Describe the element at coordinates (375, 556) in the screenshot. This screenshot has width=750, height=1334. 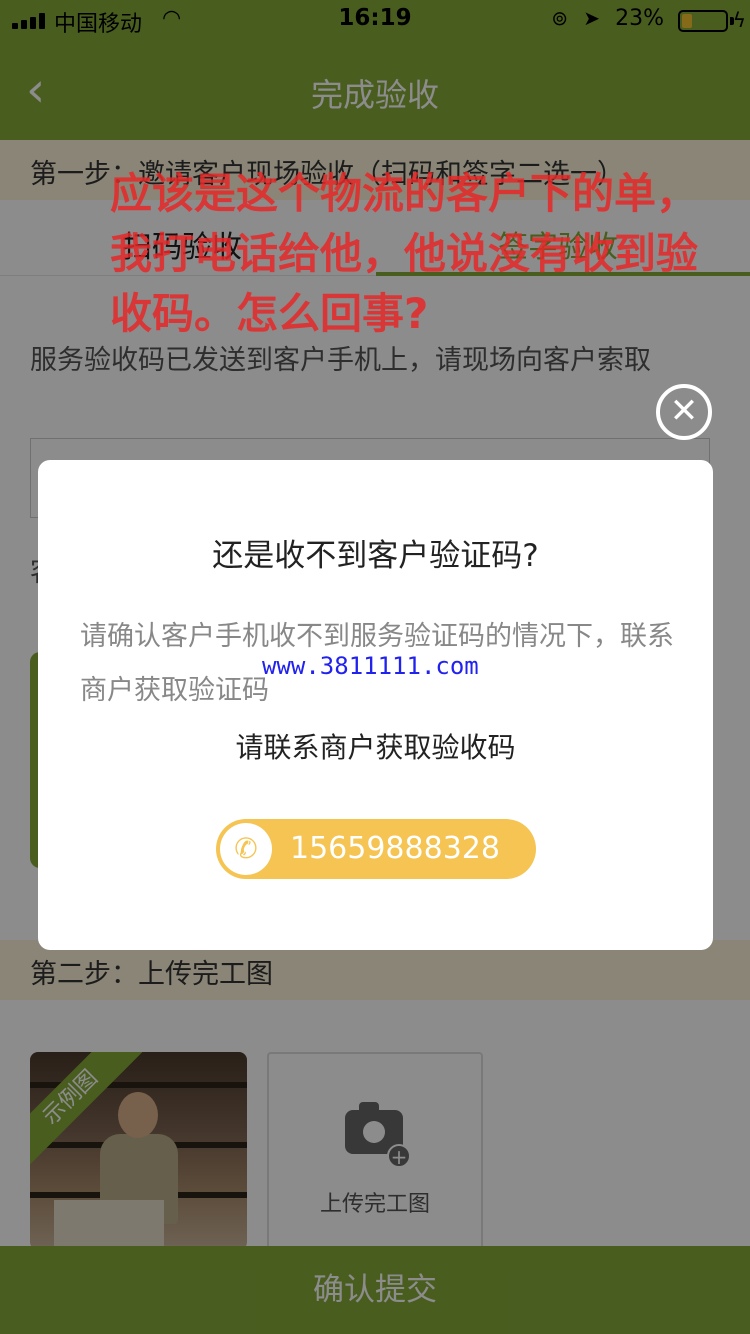
I see `dialog-title: 还是收不到客户验证码?` at that location.